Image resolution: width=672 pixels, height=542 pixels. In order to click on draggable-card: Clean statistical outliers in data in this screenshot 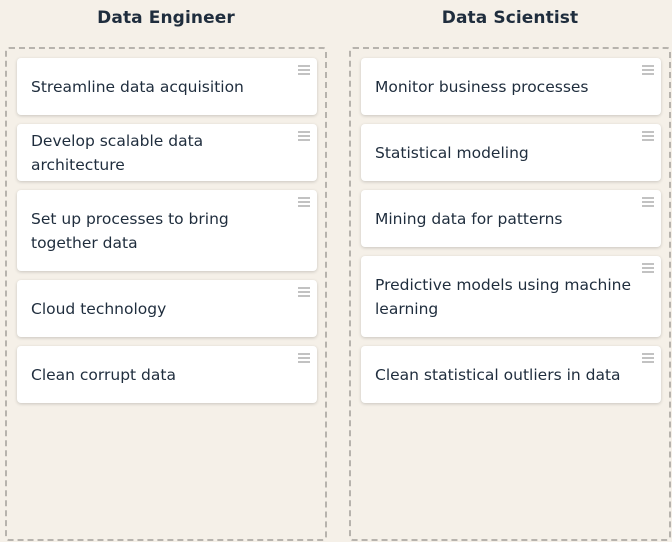, I will do `click(511, 374)`.